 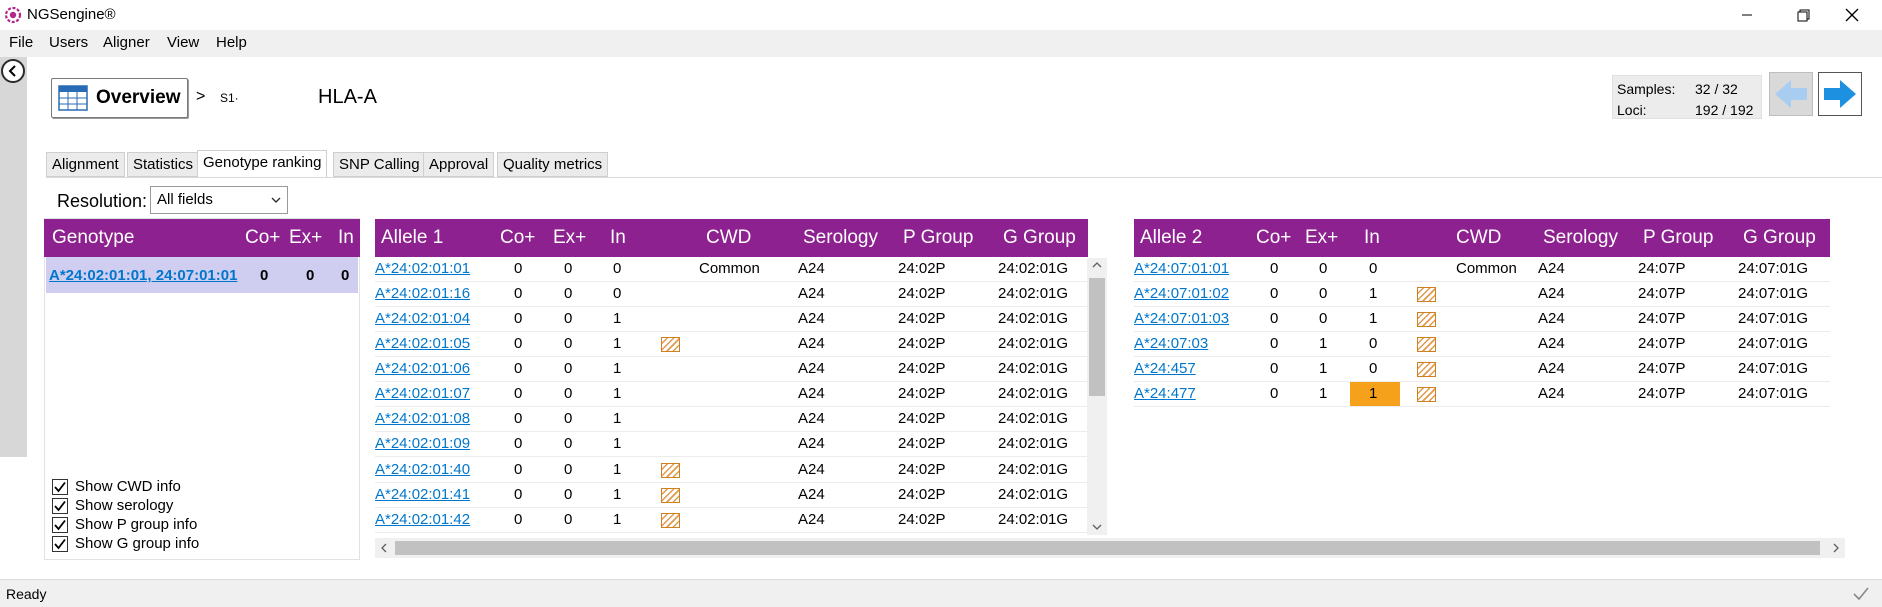 I want to click on allele-link: A*24:02:01:04, so click(x=422, y=318).